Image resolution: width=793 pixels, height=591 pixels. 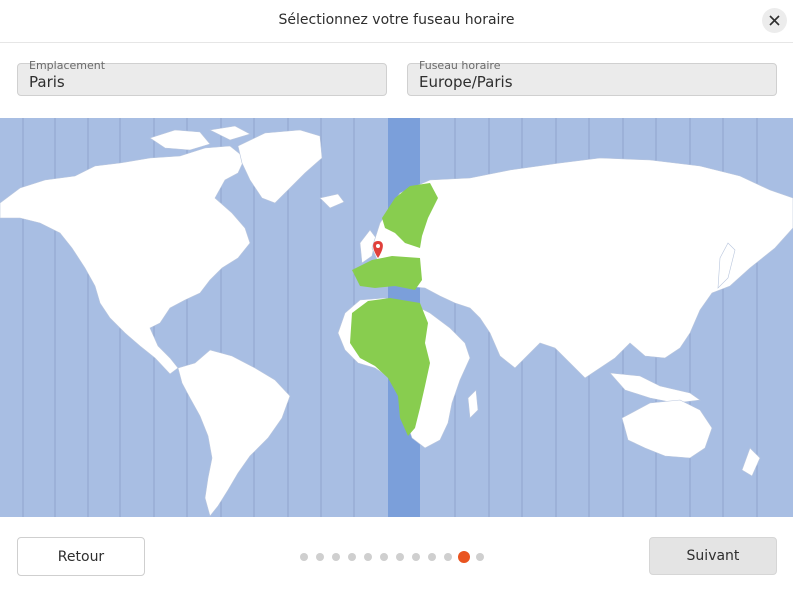 I want to click on location-field: Emplacement Paris, so click(x=202, y=77).